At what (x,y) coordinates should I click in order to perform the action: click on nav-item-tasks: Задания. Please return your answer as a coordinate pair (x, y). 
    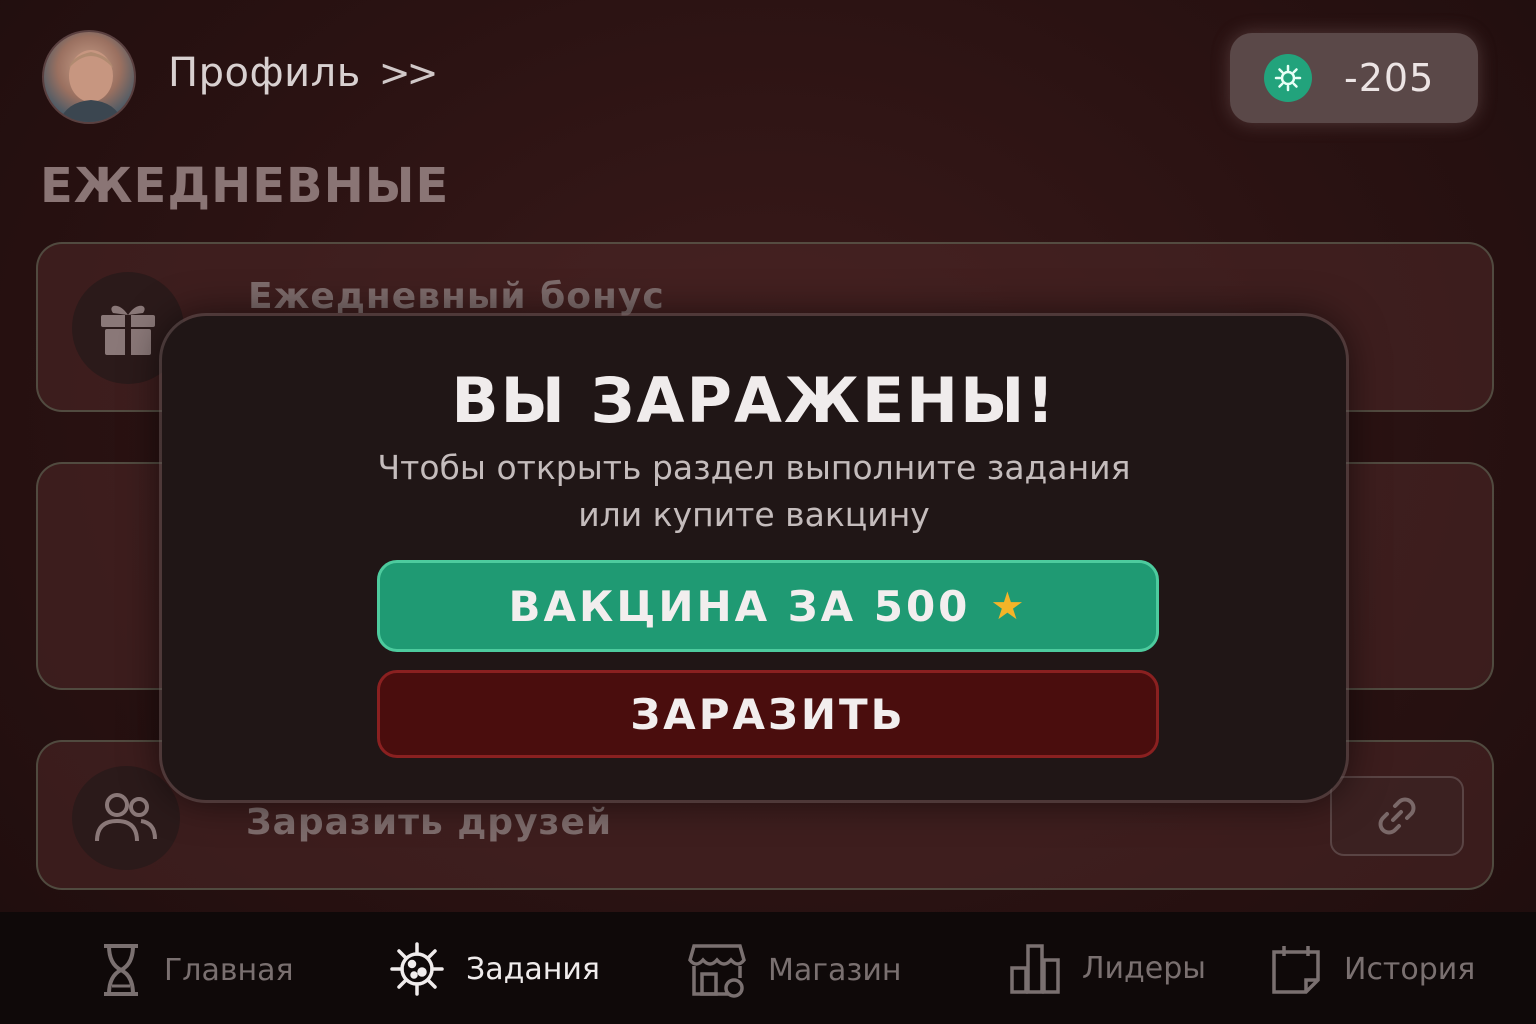
    Looking at the image, I should click on (495, 969).